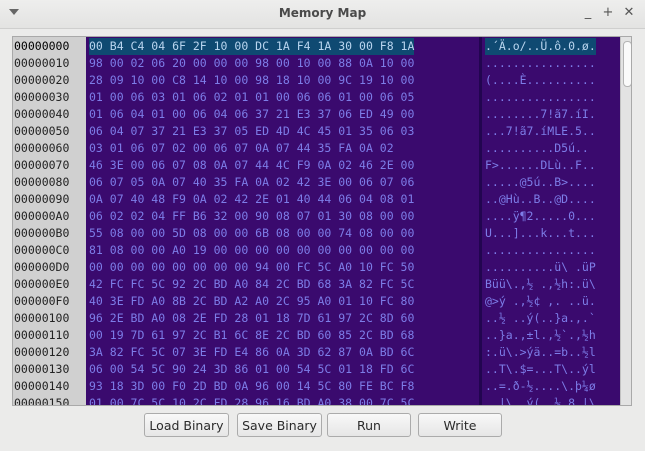 Image resolution: width=645 pixels, height=451 pixels. I want to click on row-address: 000000E0, so click(42, 284).